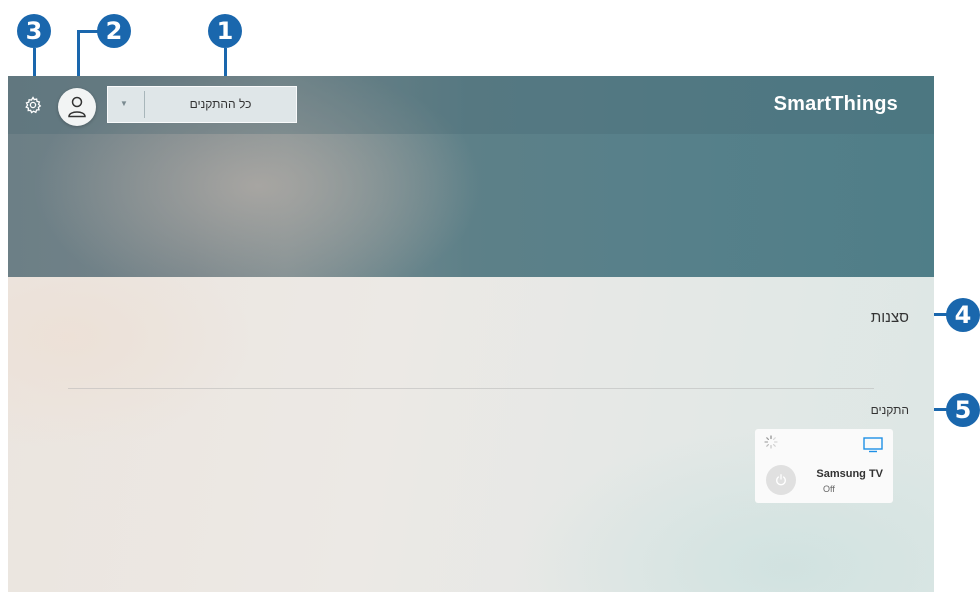  What do you see at coordinates (34, 31) in the screenshot?
I see `callout-3: 3` at bounding box center [34, 31].